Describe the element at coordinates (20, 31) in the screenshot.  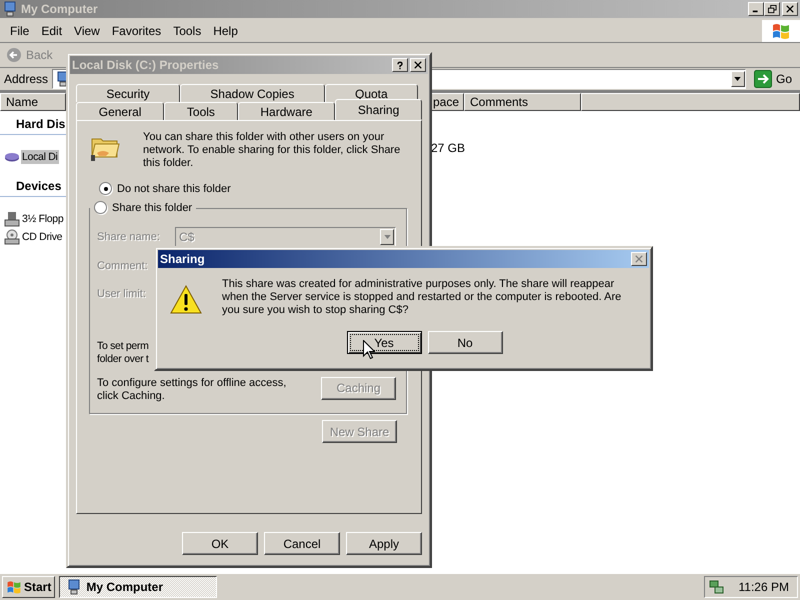
I see `menu-item: File` at that location.